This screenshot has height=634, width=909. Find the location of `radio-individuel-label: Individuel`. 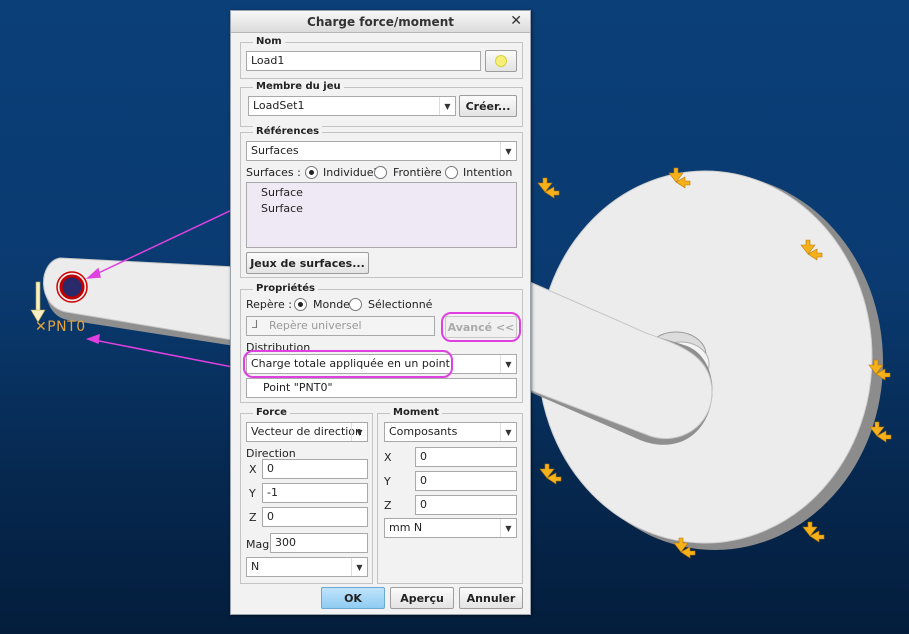

radio-individuel-label: Individuel is located at coordinates (350, 172).